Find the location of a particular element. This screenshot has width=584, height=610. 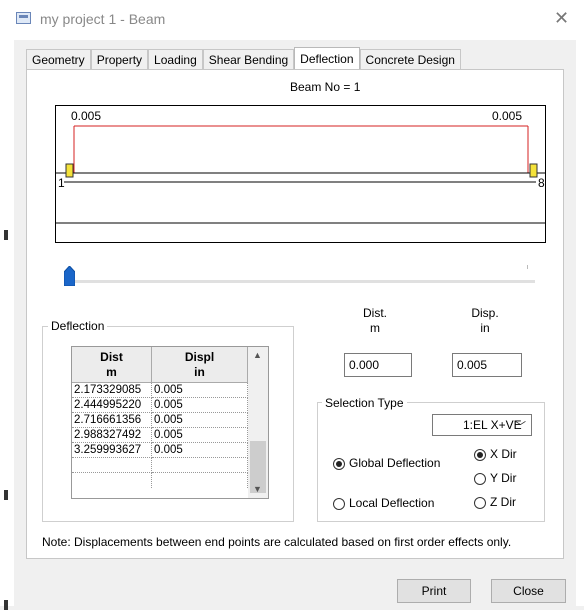

table-row: 3.259993627 0.005 is located at coordinates (160, 450).